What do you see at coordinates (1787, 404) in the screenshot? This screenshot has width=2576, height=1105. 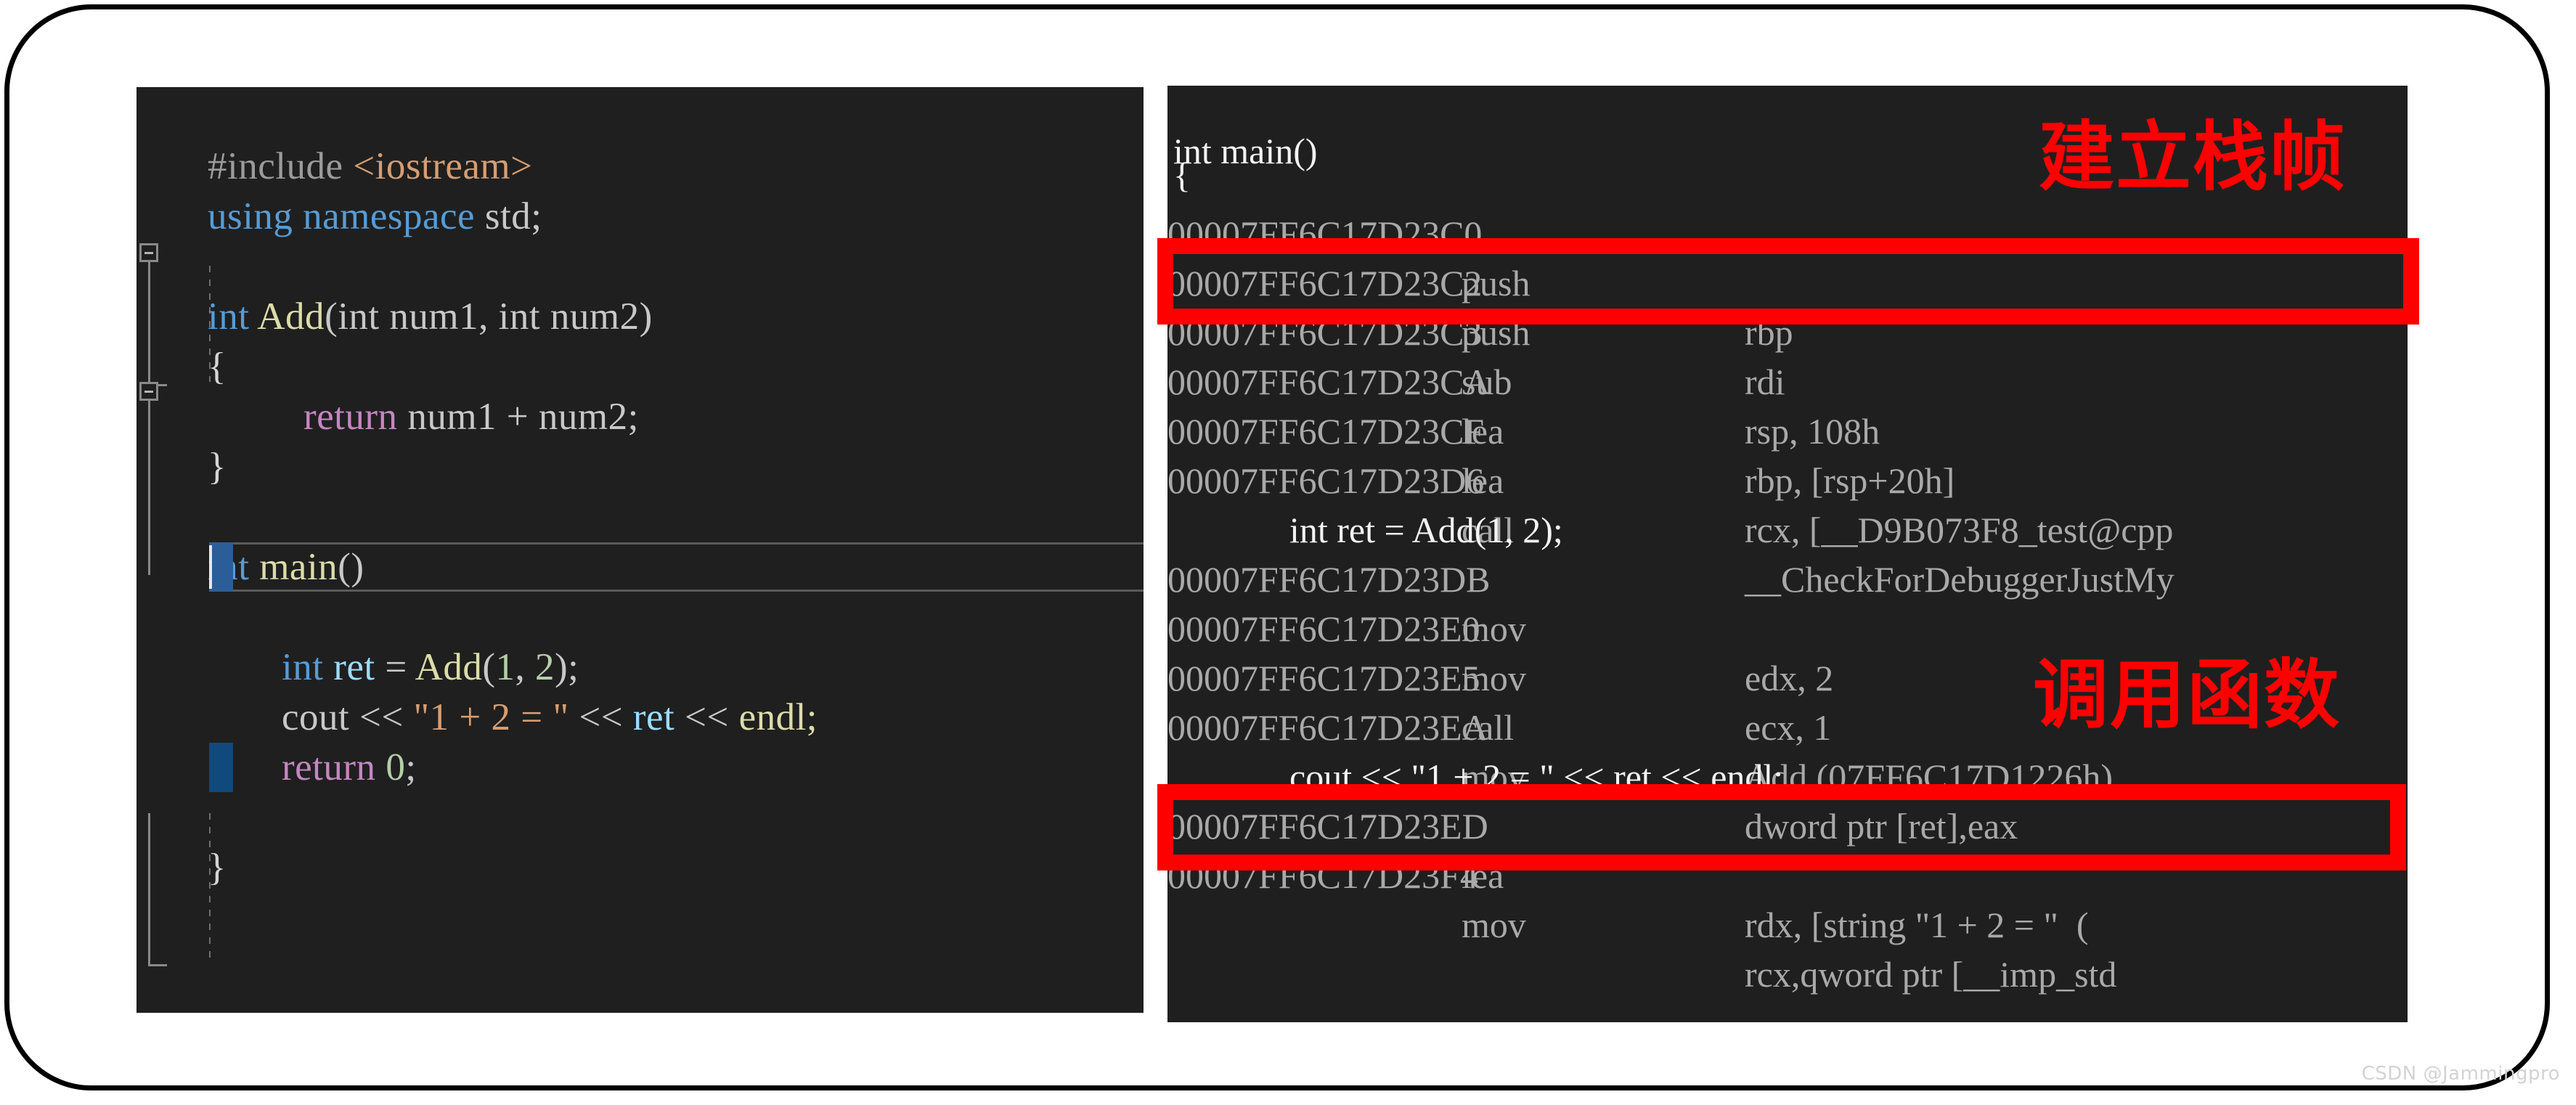 I see `disasm-instruction-row: 00007FF6C17D23CA lea rbp, [rsp+20h]` at bounding box center [1787, 404].